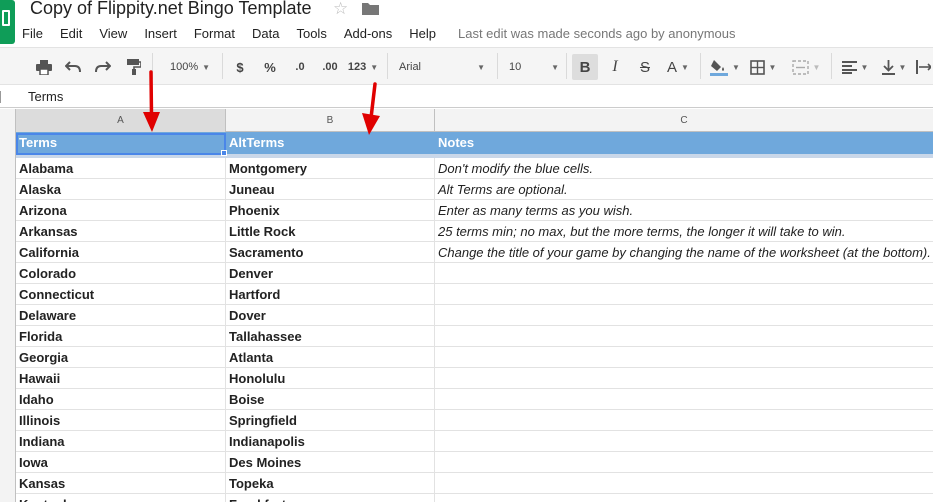 Image resolution: width=933 pixels, height=502 pixels. Describe the element at coordinates (330, 462) in the screenshot. I see `alt-term-cell: Des Moines` at that location.